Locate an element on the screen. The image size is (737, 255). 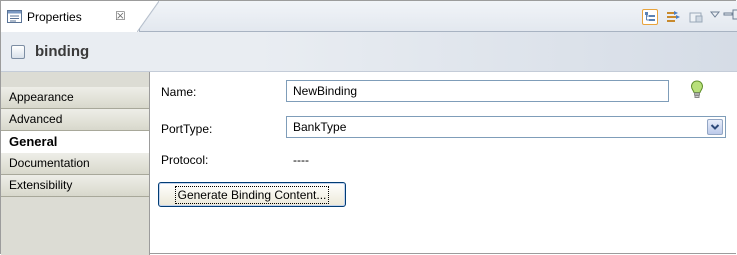
name-field is located at coordinates (477, 91).